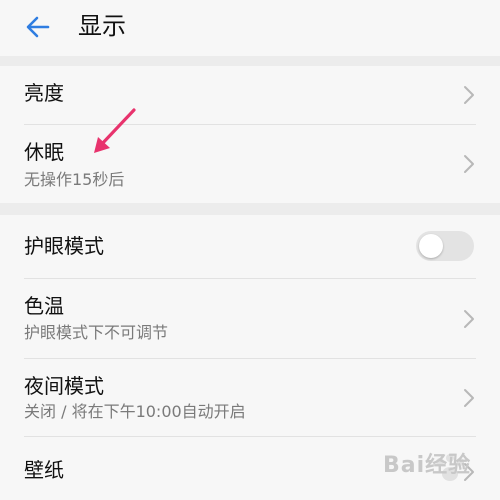  I want to click on setting-item-brightness: 亮度, so click(250, 95).